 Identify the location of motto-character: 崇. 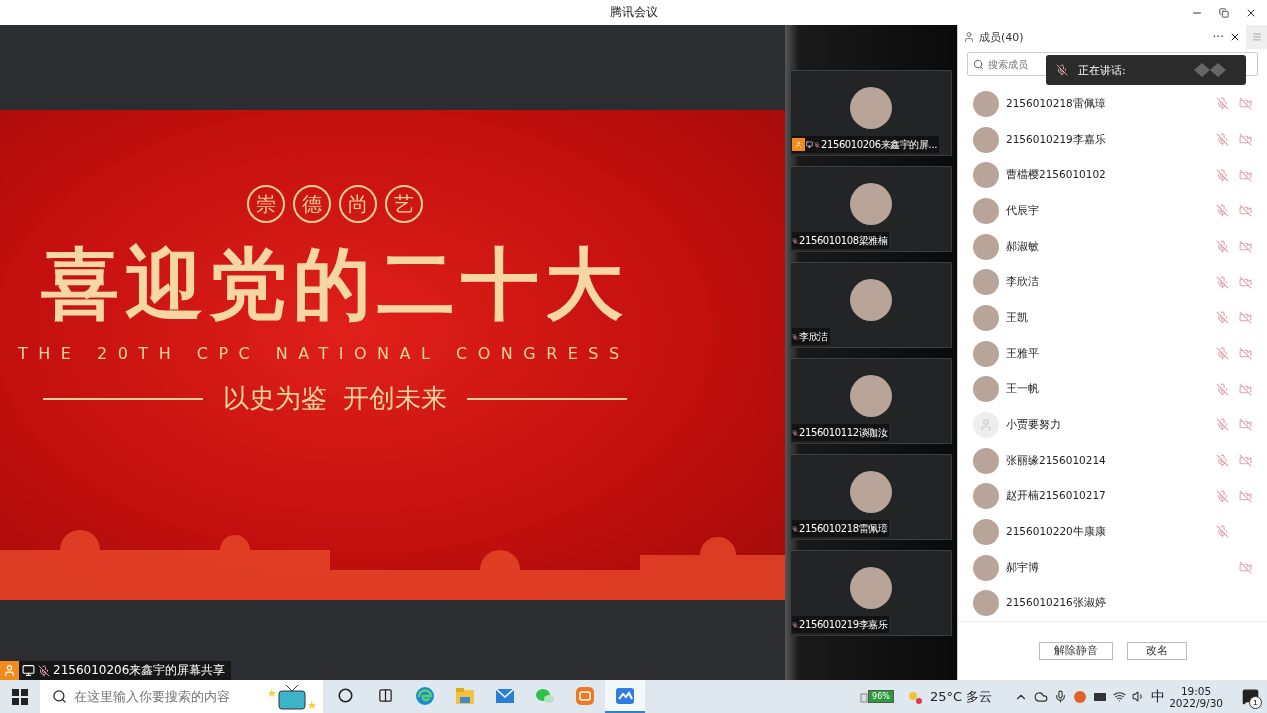
(266, 204).